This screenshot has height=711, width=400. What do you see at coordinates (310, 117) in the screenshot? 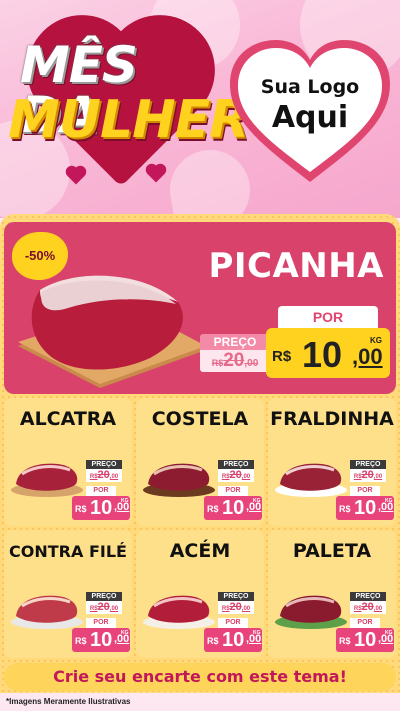
I see `logo-text-line-2: Aqui` at bounding box center [310, 117].